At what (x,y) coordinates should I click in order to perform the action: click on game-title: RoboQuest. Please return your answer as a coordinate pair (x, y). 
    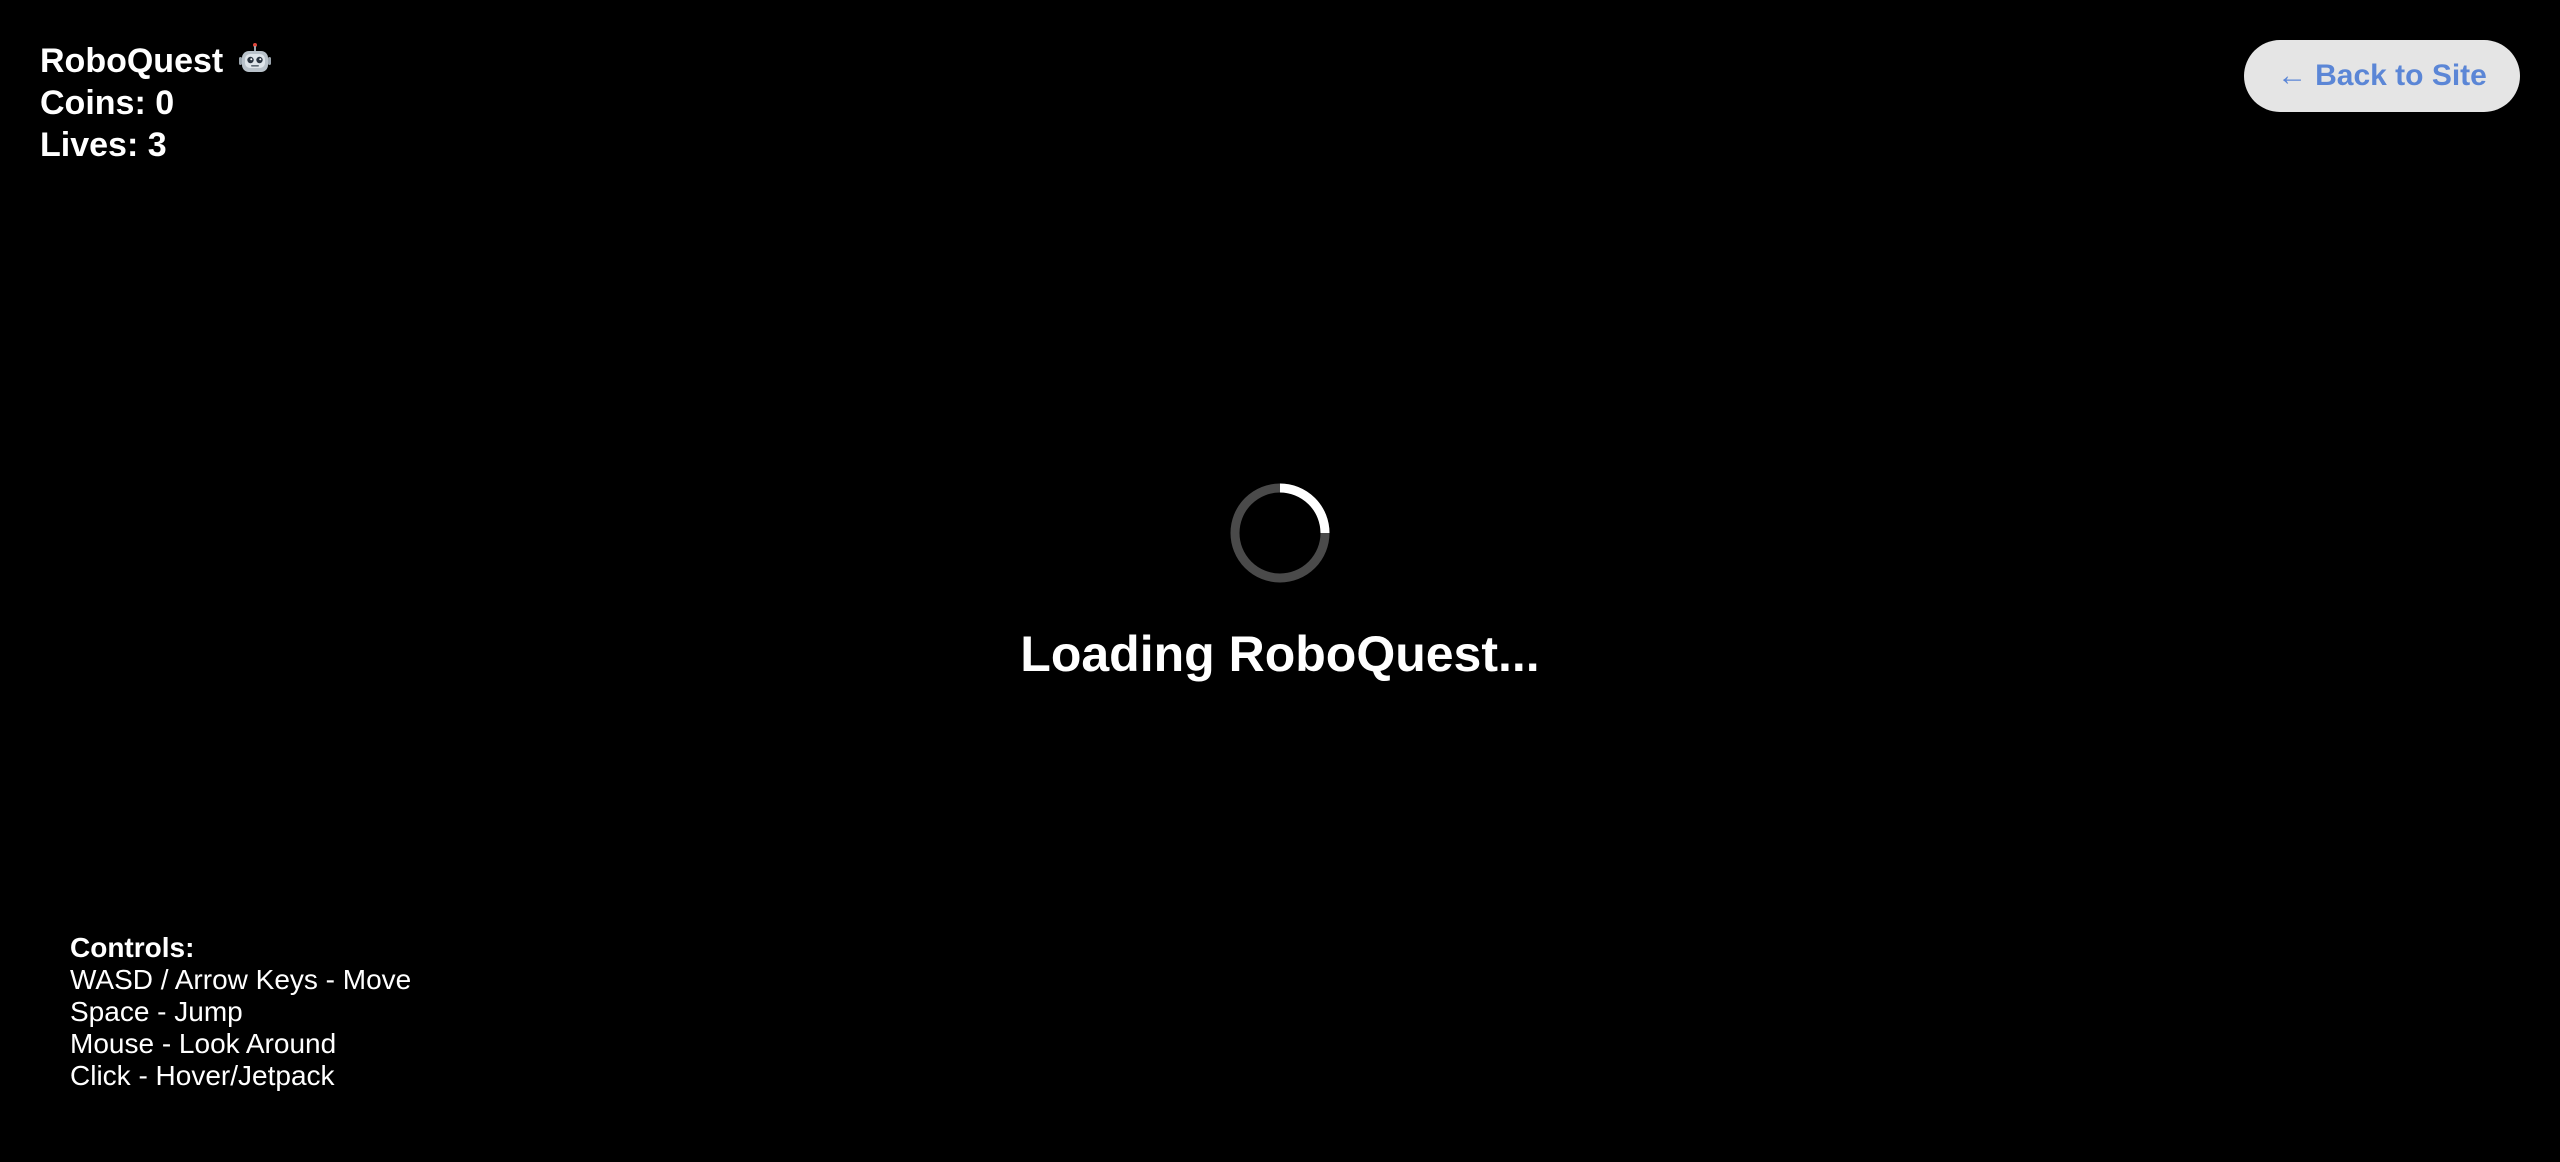
    Looking at the image, I should click on (132, 61).